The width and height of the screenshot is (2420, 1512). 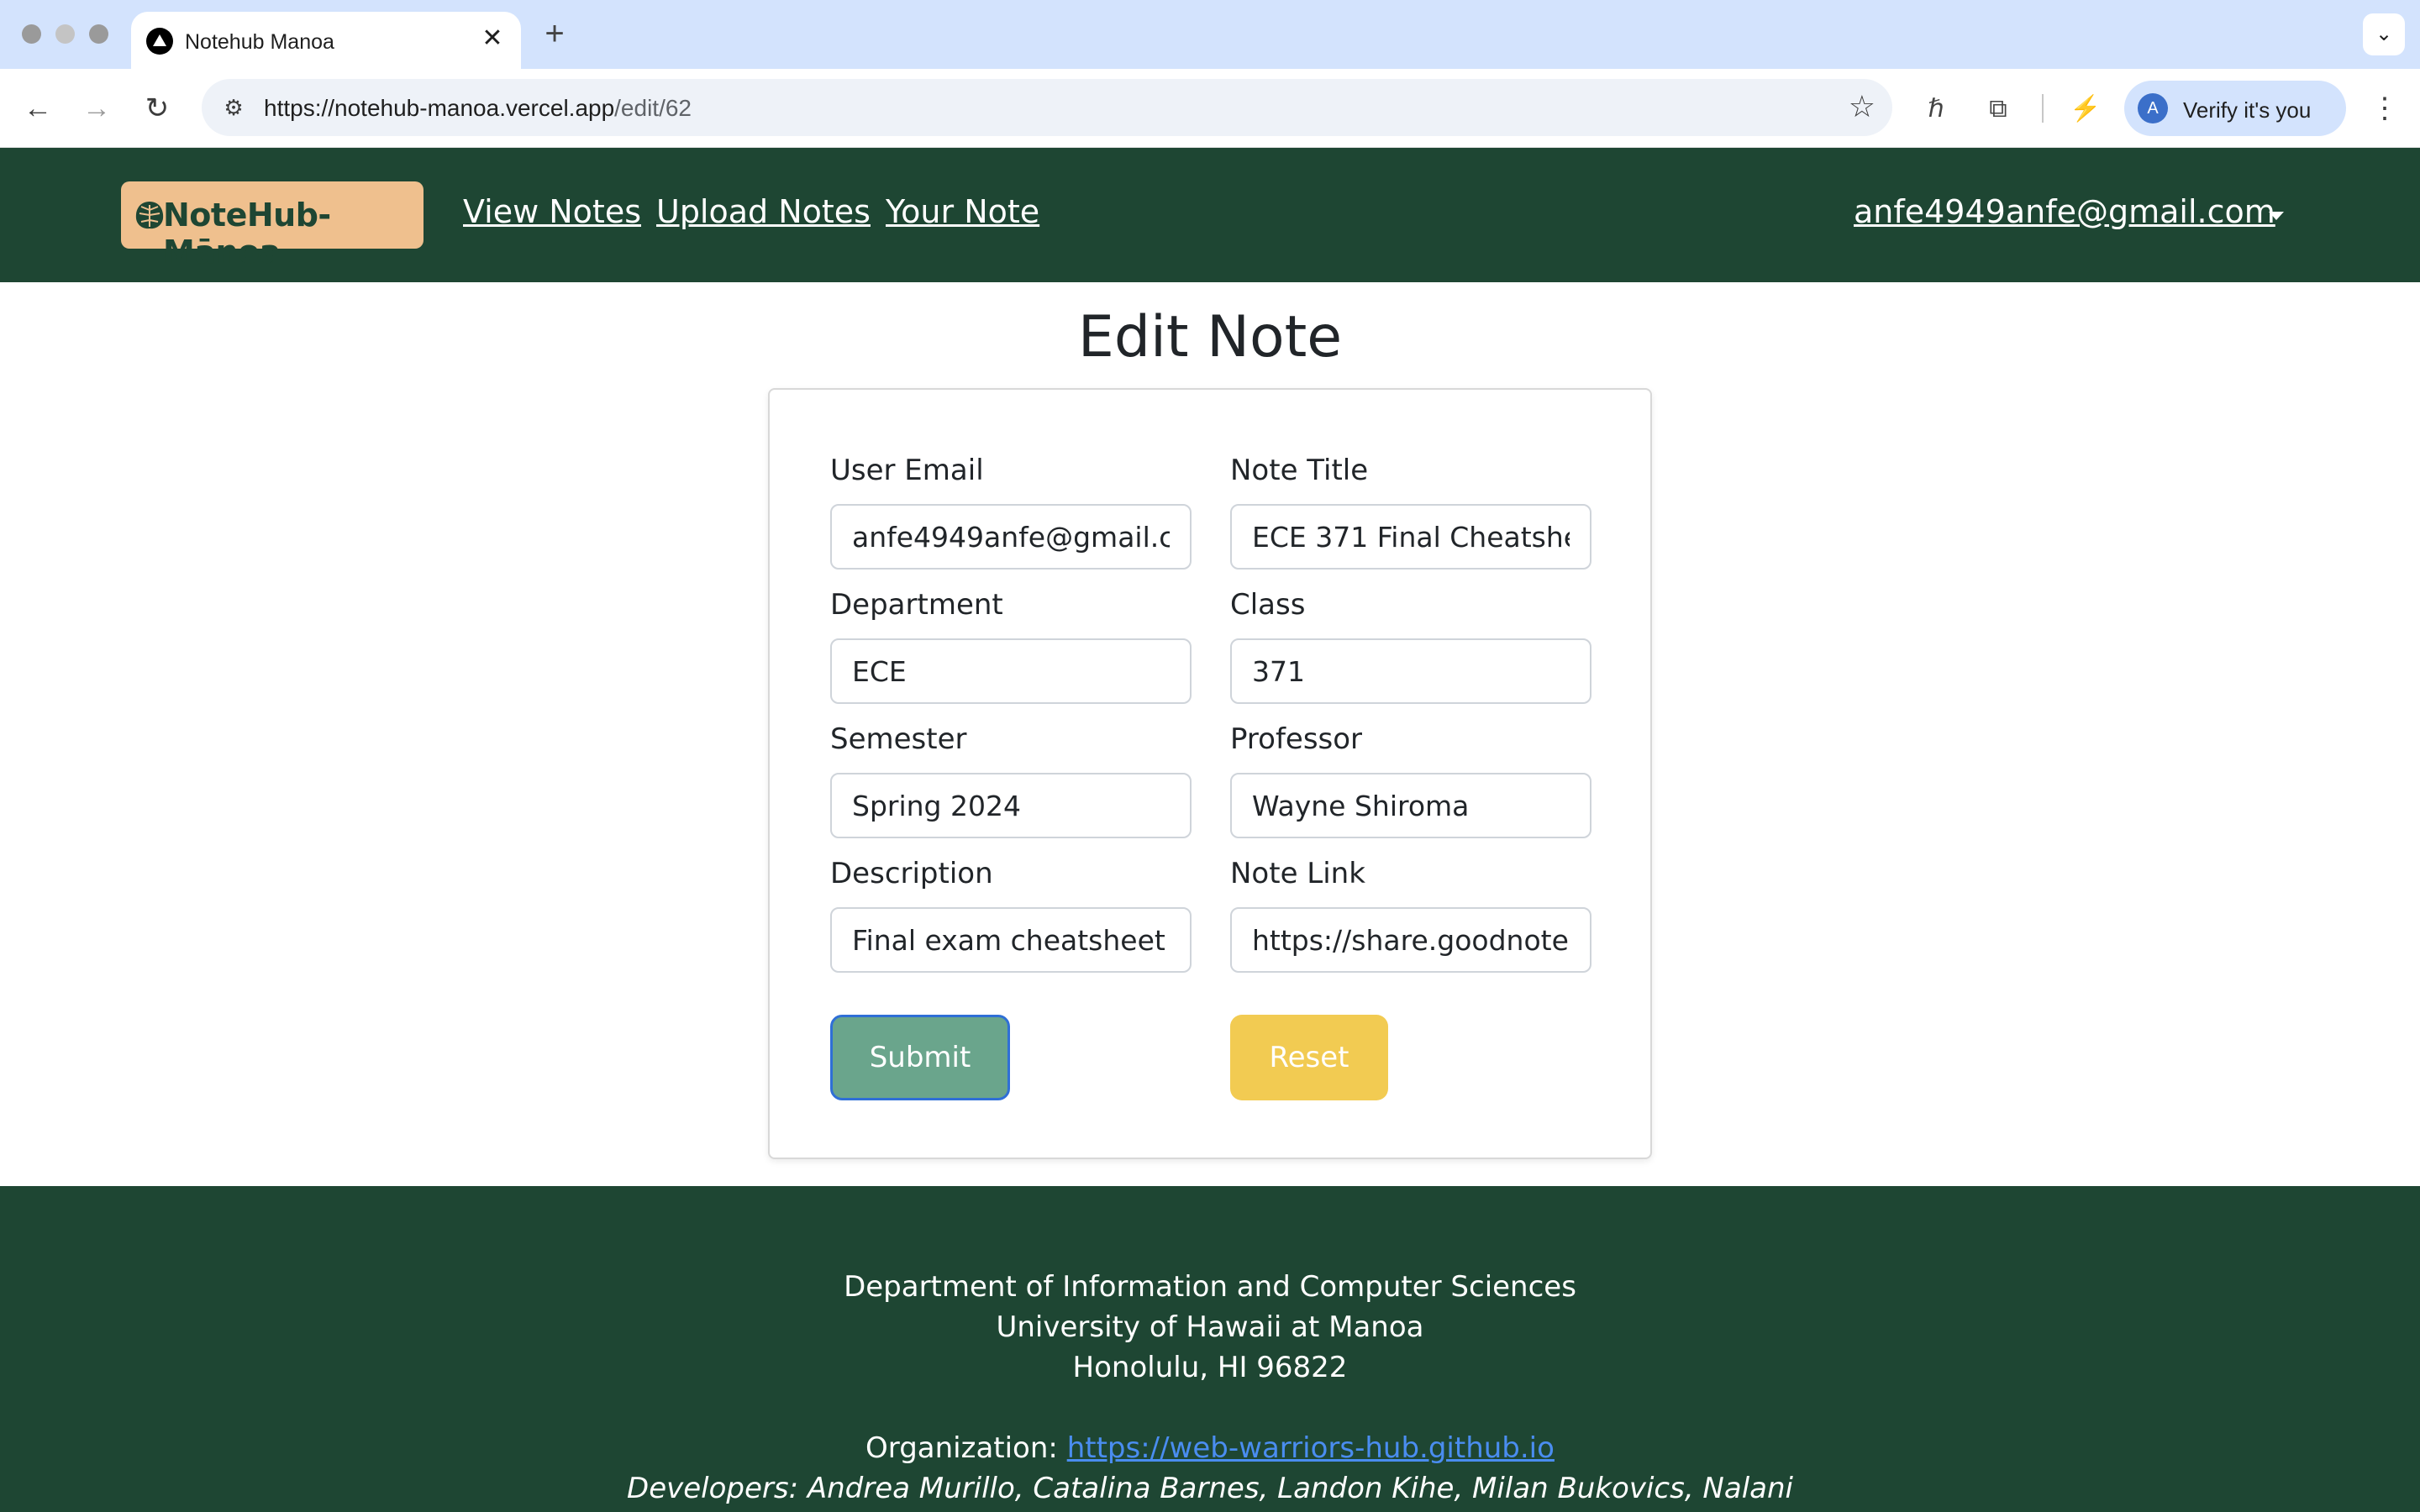 I want to click on bookmark-star-icon: ☆, so click(x=1862, y=106).